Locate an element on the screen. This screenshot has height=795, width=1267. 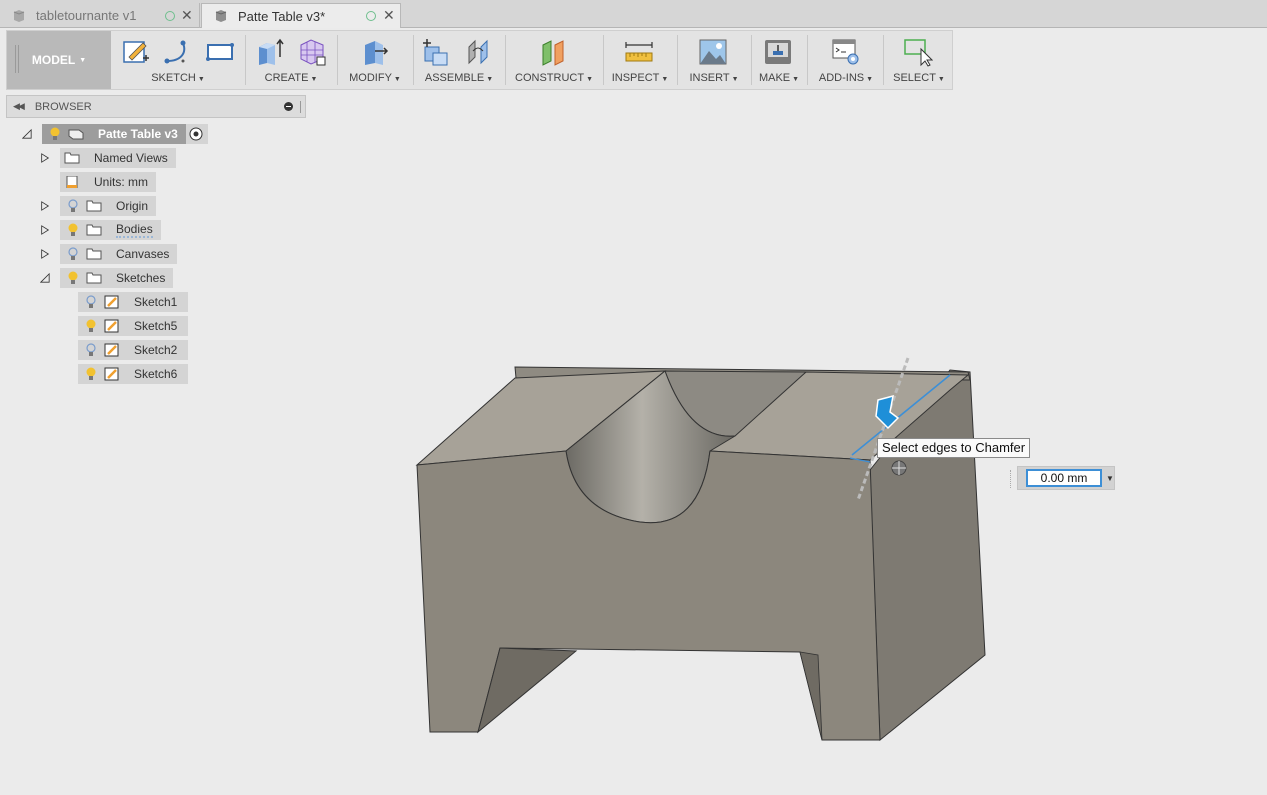
extrude-icon is located at coordinates (270, 52).